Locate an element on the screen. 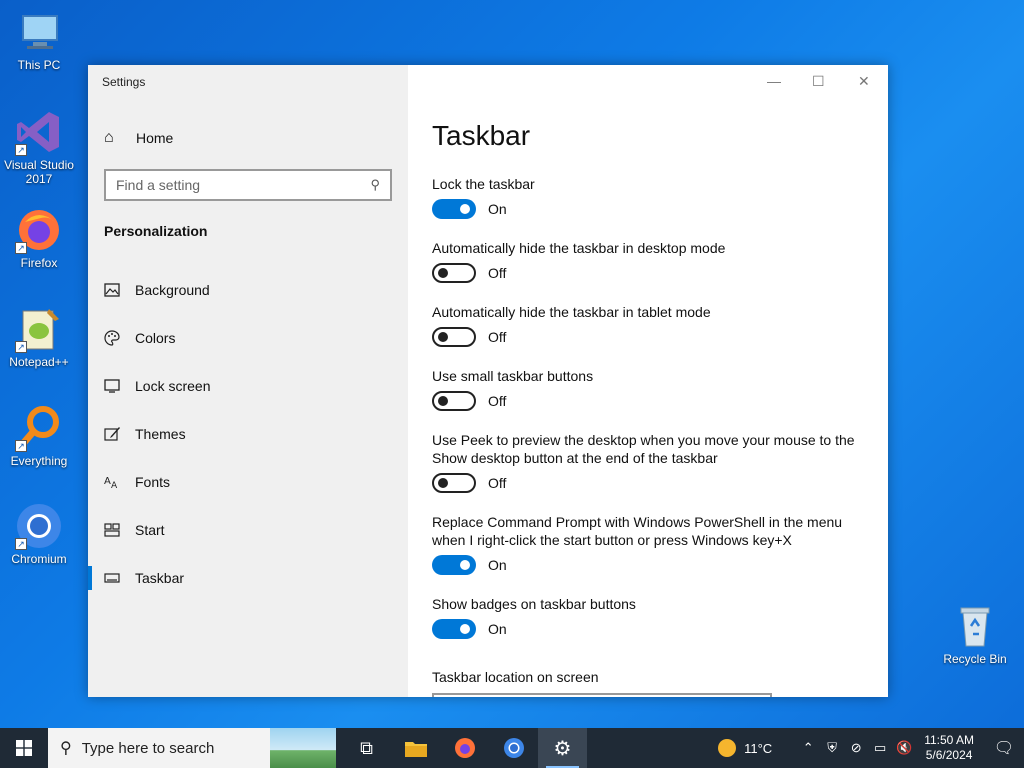 The width and height of the screenshot is (1024, 768). desktop-icon-visual-studio: ↗ Visual Studio 2017 is located at coordinates (39, 147).